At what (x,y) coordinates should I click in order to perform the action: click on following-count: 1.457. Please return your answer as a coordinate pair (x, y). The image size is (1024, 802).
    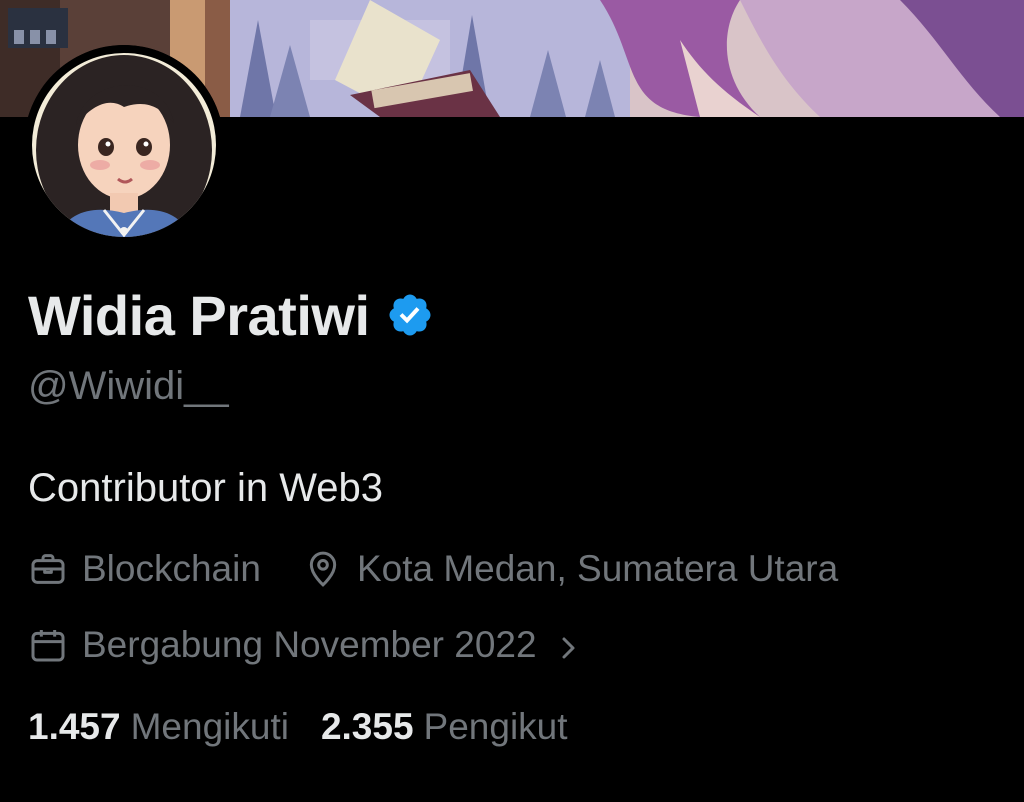
    Looking at the image, I should click on (74, 726).